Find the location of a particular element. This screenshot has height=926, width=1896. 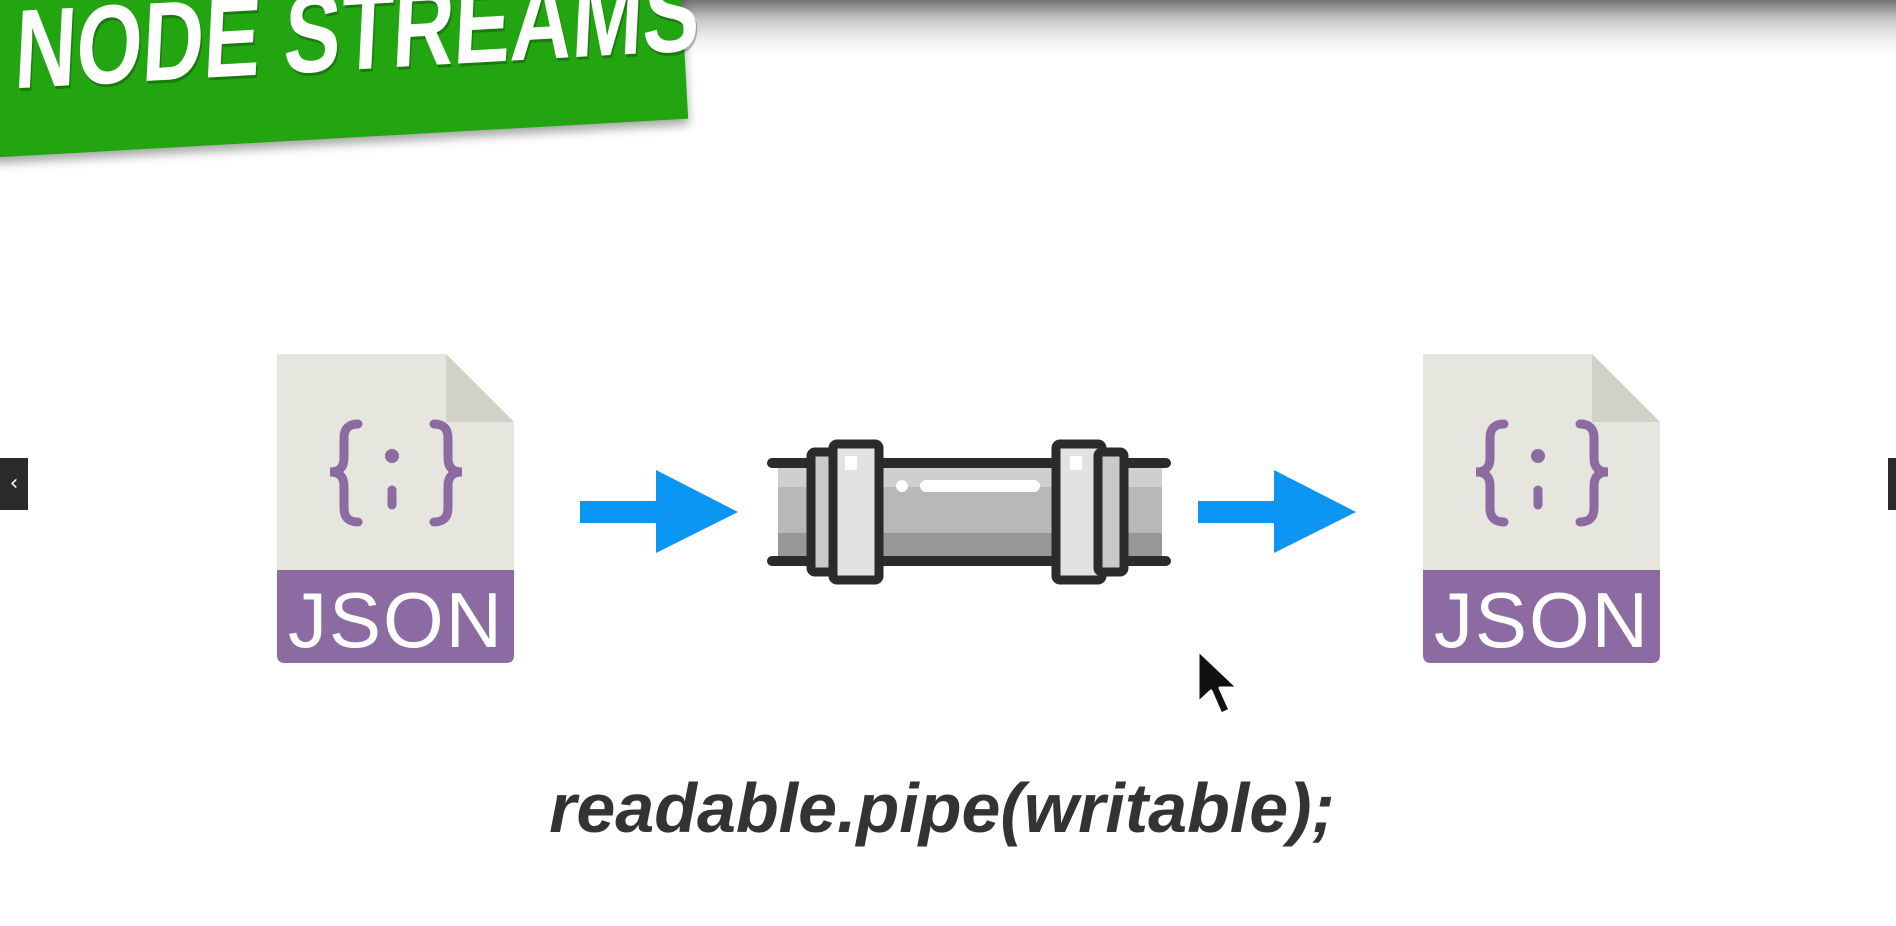

source-json-file-icon: JSON is located at coordinates (395, 509).